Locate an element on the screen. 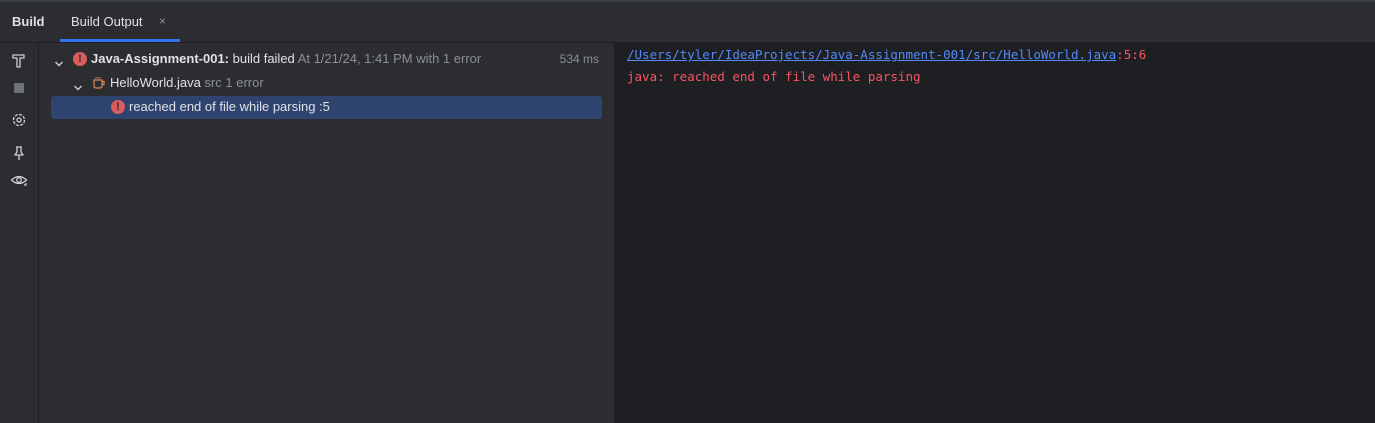 The image size is (1375, 423). hammer-icon is located at coordinates (19, 61).